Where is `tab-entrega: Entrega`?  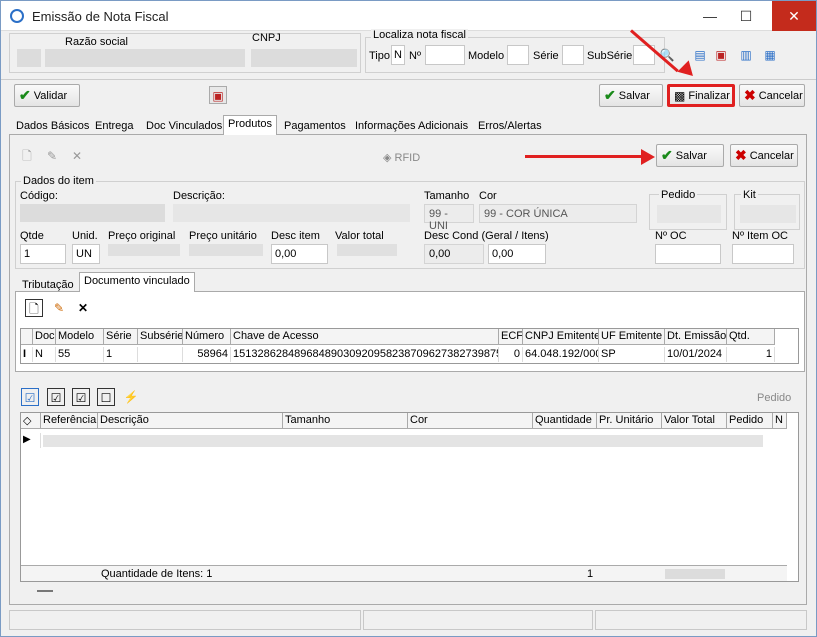 tab-entrega: Entrega is located at coordinates (114, 126).